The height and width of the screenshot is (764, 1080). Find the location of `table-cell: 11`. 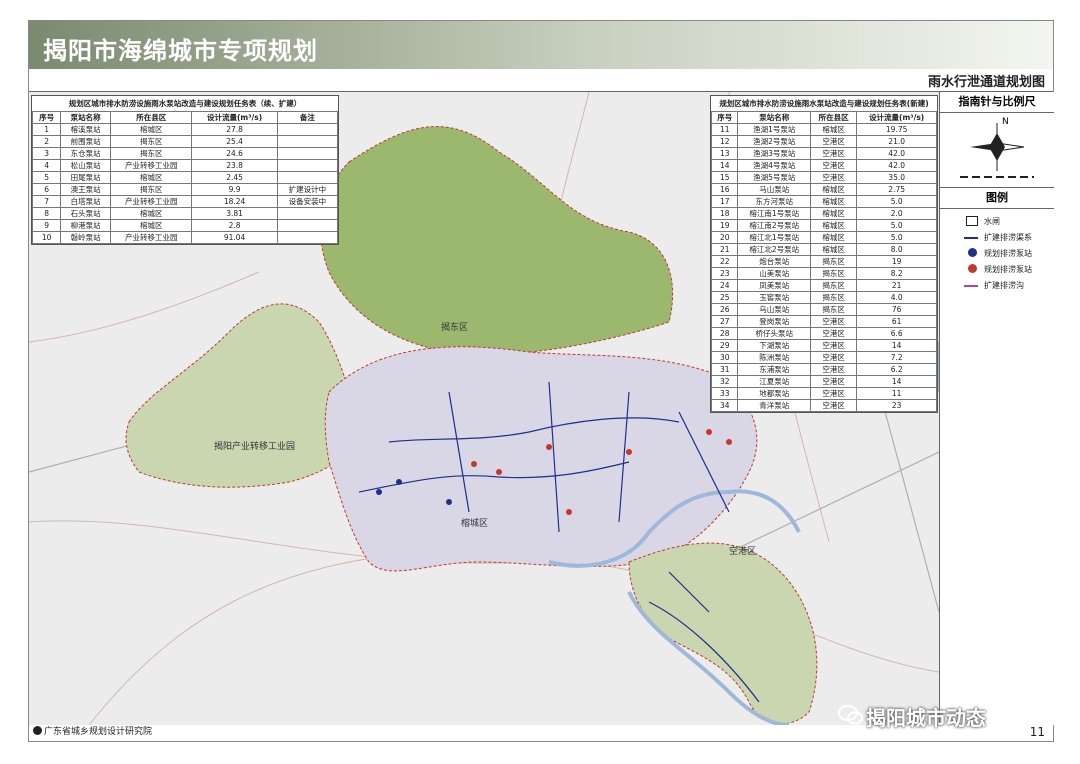

table-cell: 11 is located at coordinates (724, 129).